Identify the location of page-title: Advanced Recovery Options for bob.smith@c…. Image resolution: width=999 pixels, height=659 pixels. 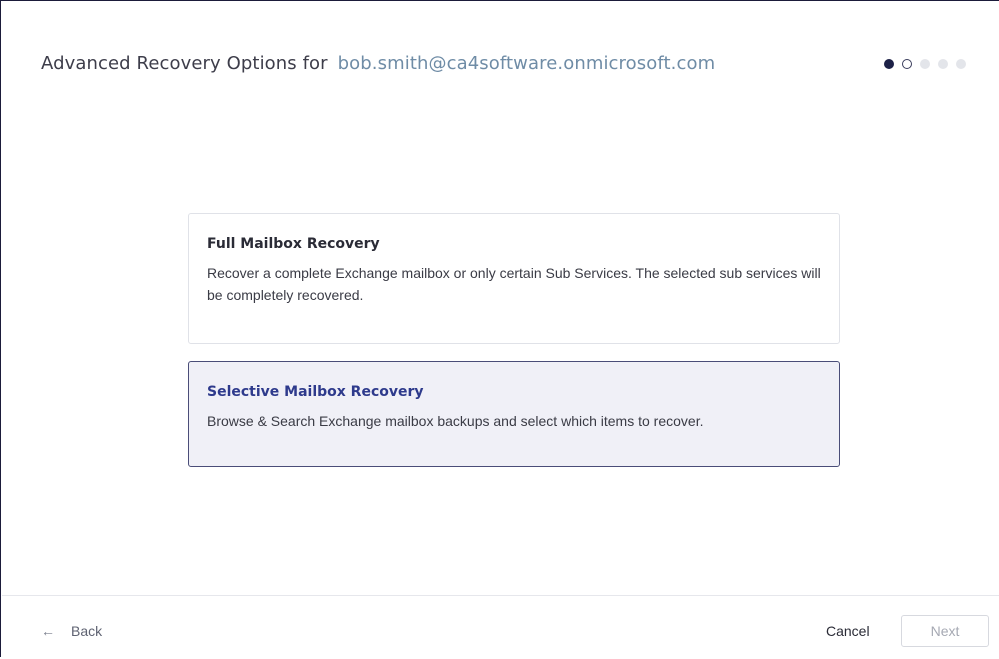
(378, 63).